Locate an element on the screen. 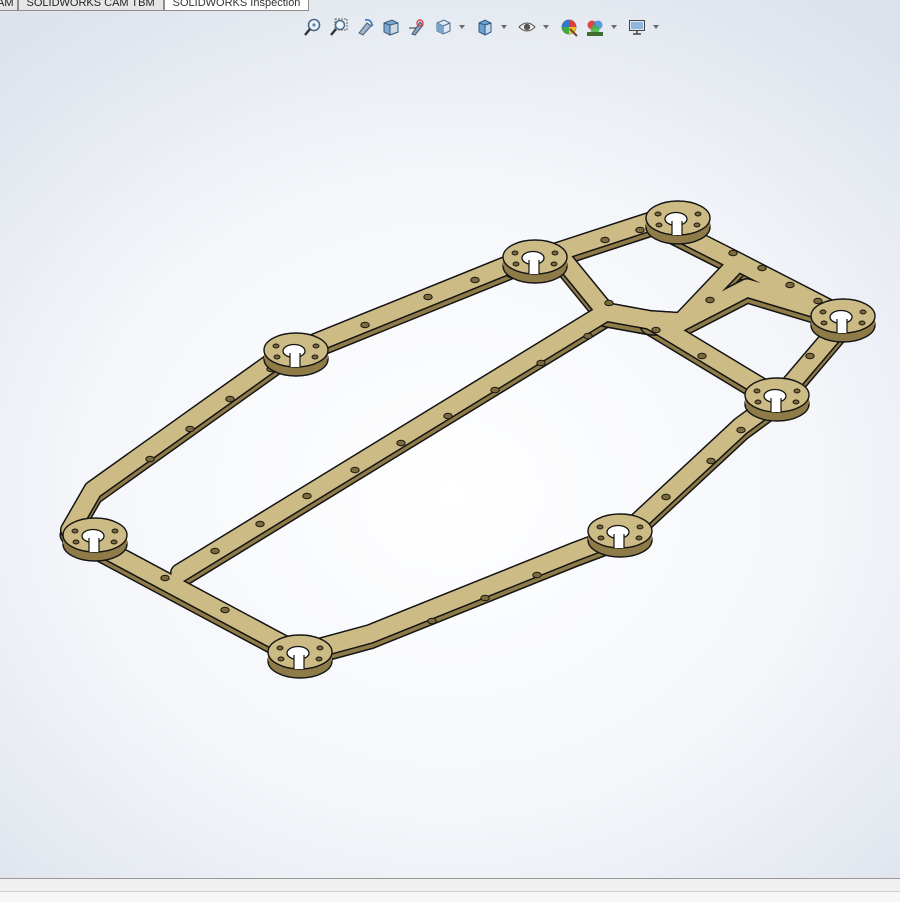 The height and width of the screenshot is (902, 900). view-settings-button is located at coordinates (637, 27).